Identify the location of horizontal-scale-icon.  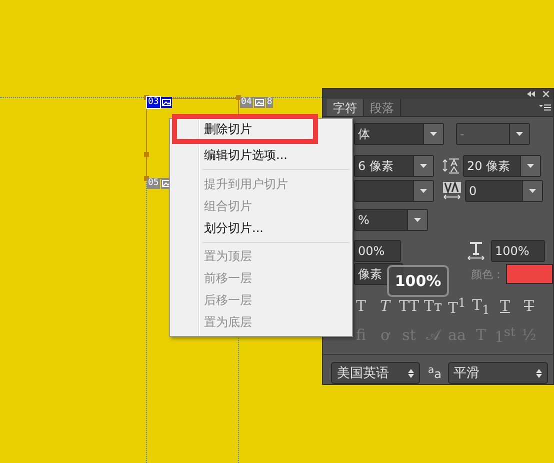
(476, 251).